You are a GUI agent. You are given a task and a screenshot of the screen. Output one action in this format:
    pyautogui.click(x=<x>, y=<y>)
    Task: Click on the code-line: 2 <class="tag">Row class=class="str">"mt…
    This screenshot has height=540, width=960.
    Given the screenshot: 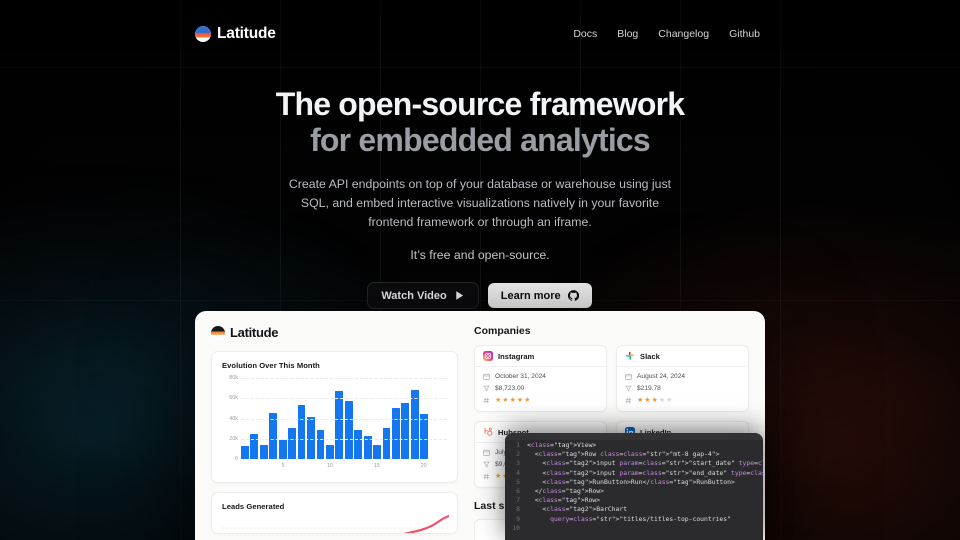 What is the action you would take?
    pyautogui.click(x=634, y=454)
    